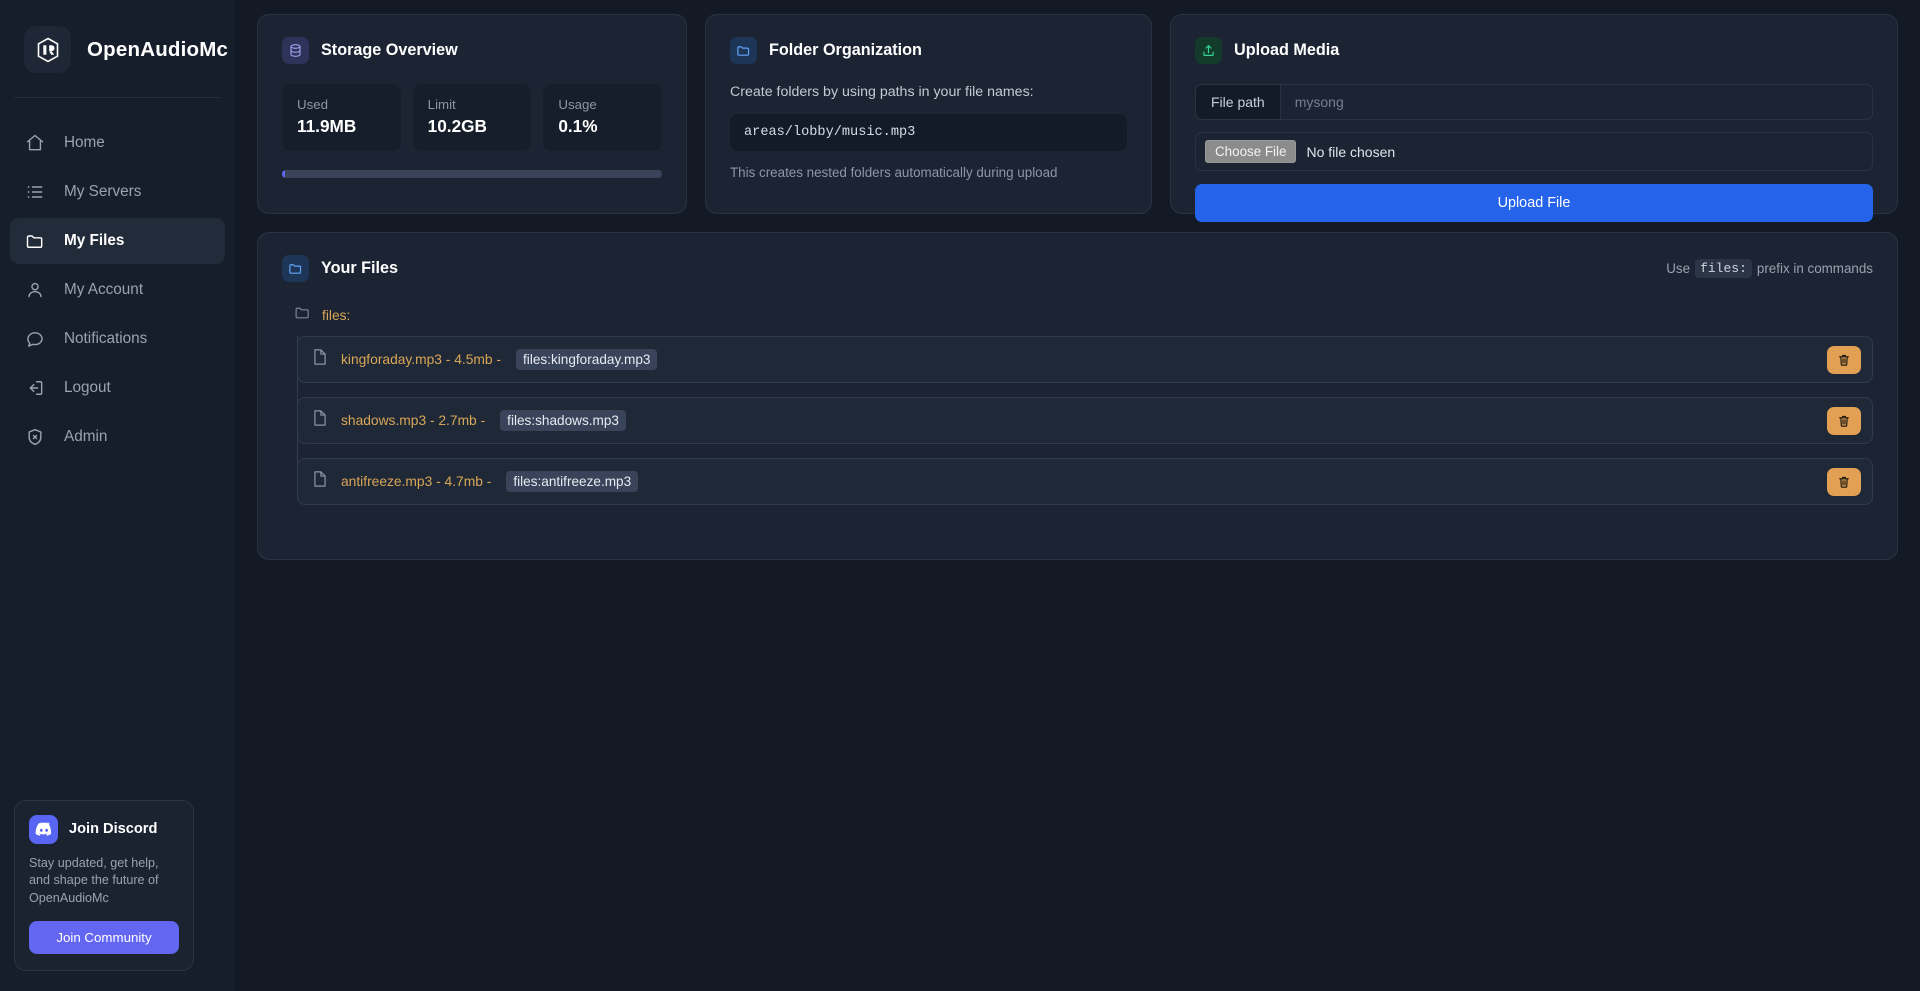 This screenshot has width=1920, height=991. Describe the element at coordinates (603, 117) in the screenshot. I see `stat-usage: Usage 0.1%` at that location.